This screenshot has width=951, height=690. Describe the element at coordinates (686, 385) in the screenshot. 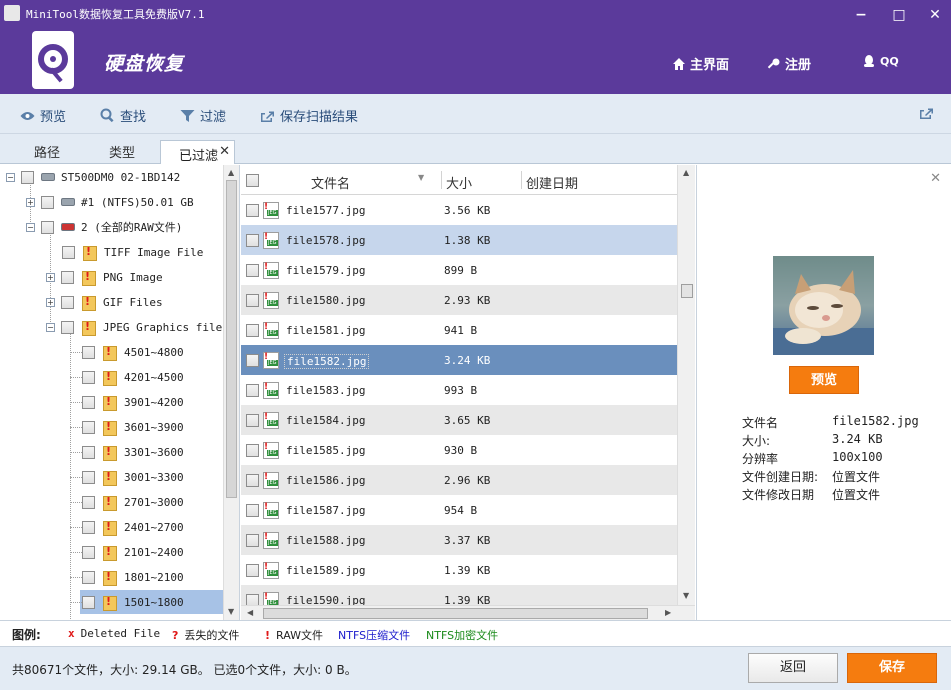

I see `file-list-vscrollbar: ▲ ▼` at that location.